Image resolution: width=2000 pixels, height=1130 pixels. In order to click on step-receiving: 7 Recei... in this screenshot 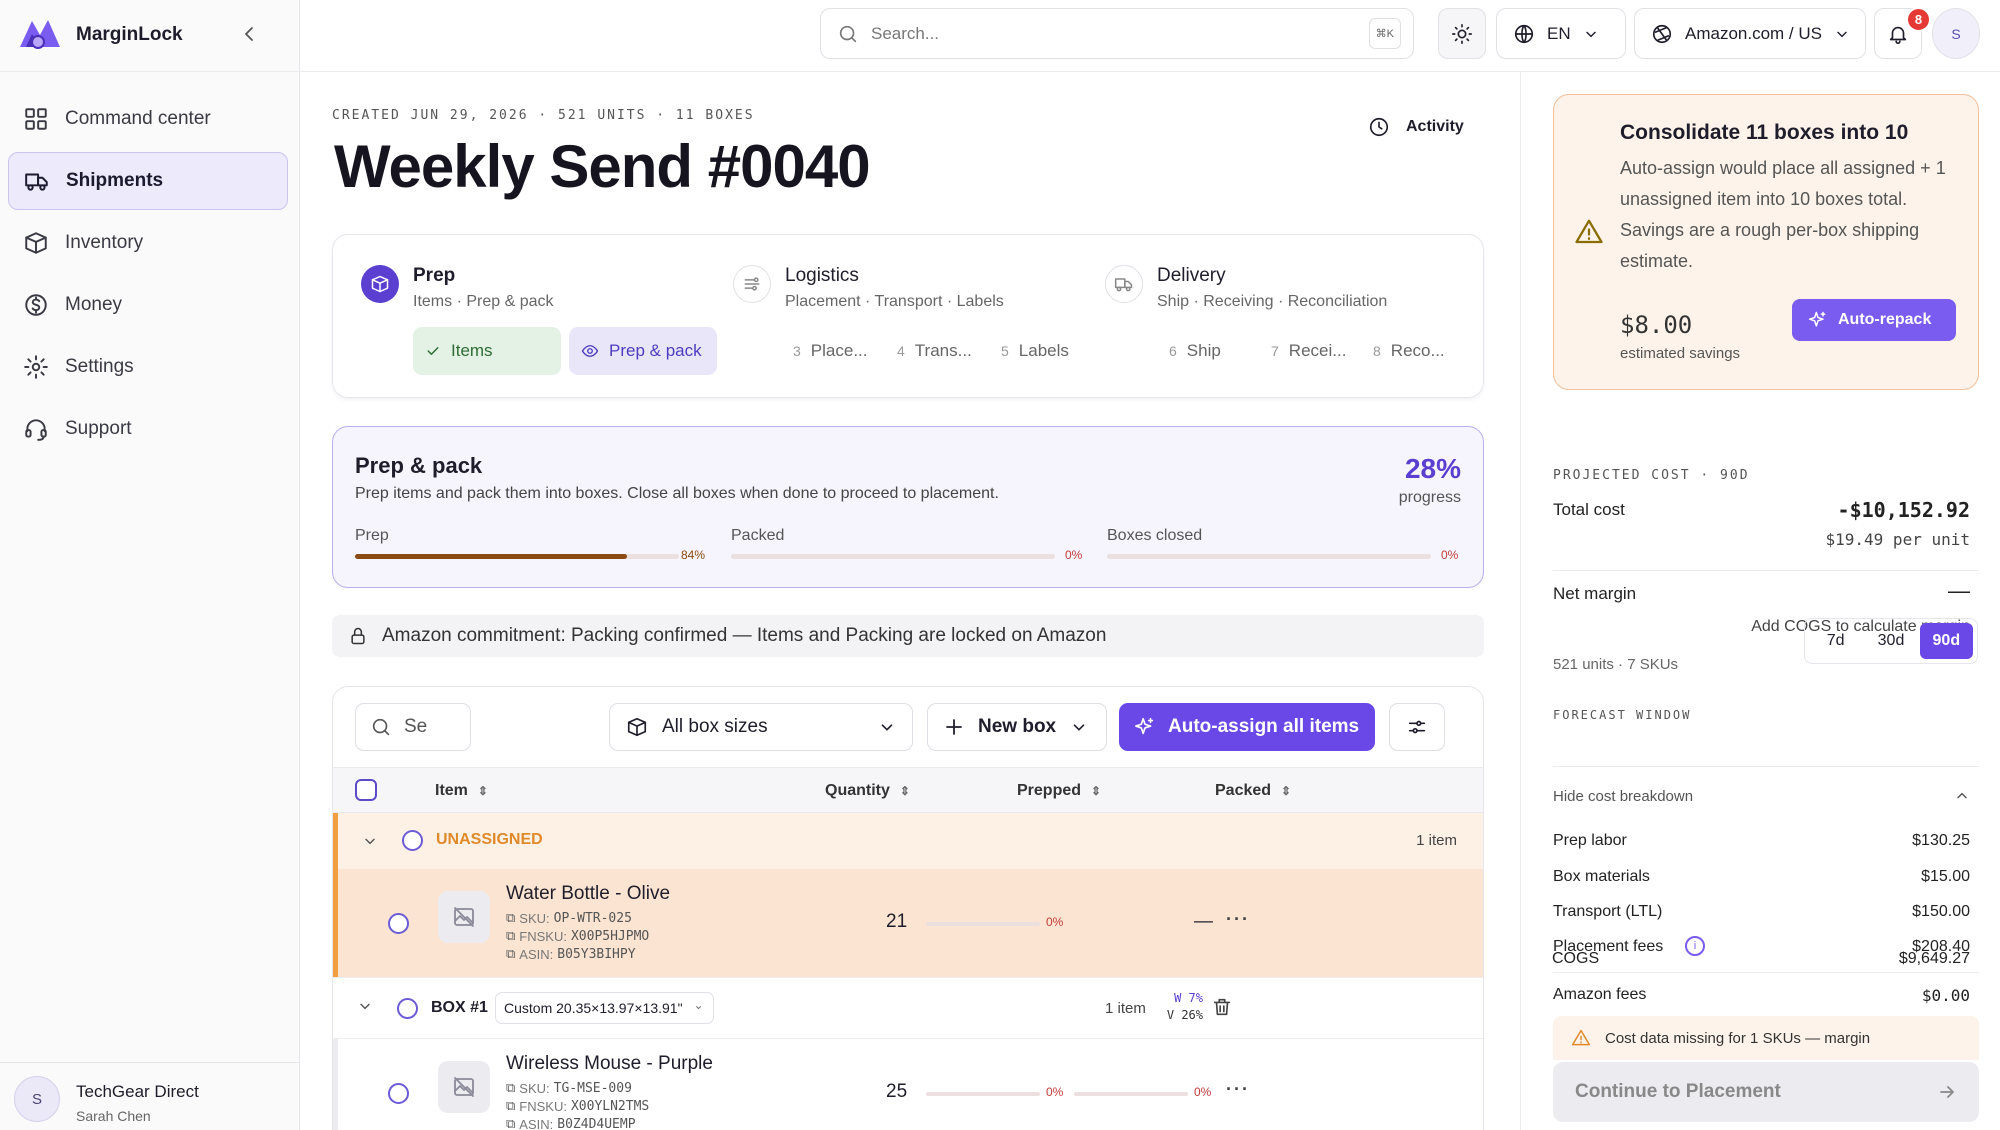, I will do `click(1308, 351)`.